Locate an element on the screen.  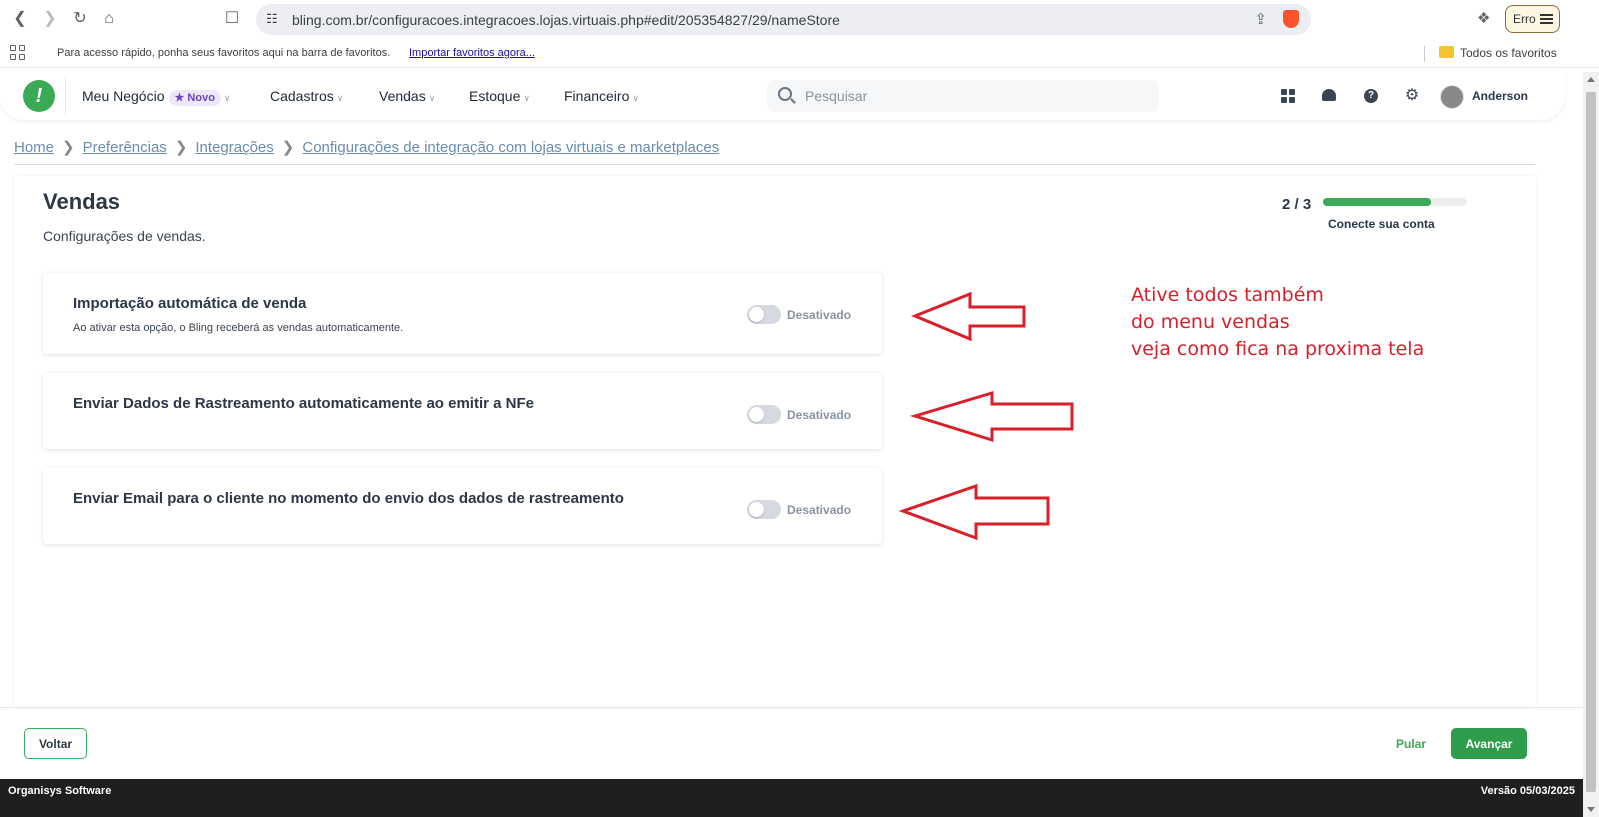
menu-icon is located at coordinates (1546, 19).